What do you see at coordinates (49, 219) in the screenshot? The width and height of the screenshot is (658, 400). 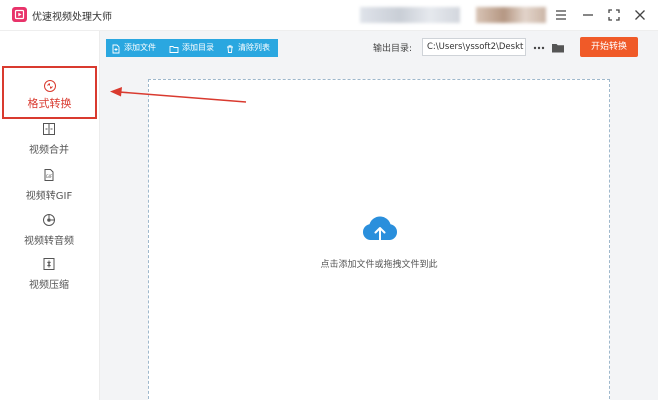 I see `audio-icon` at bounding box center [49, 219].